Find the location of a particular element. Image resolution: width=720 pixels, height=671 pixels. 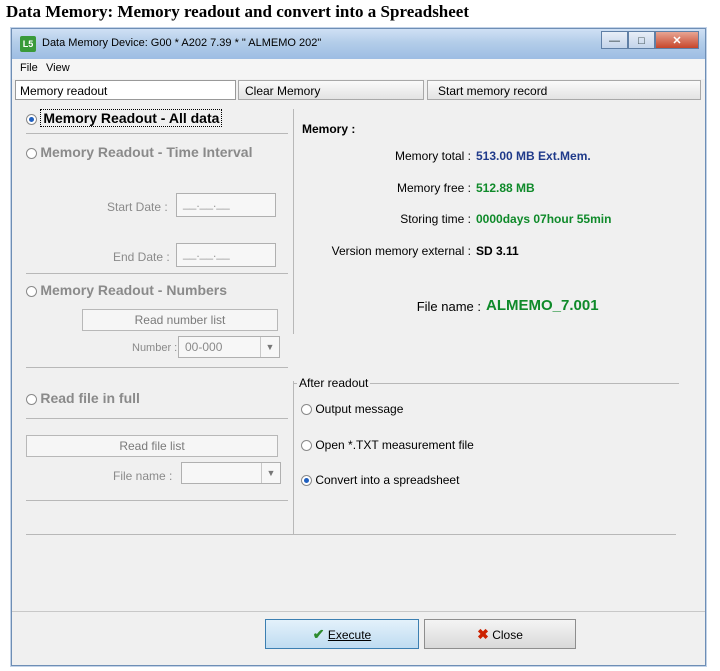

number-label: Number : is located at coordinates (155, 348).